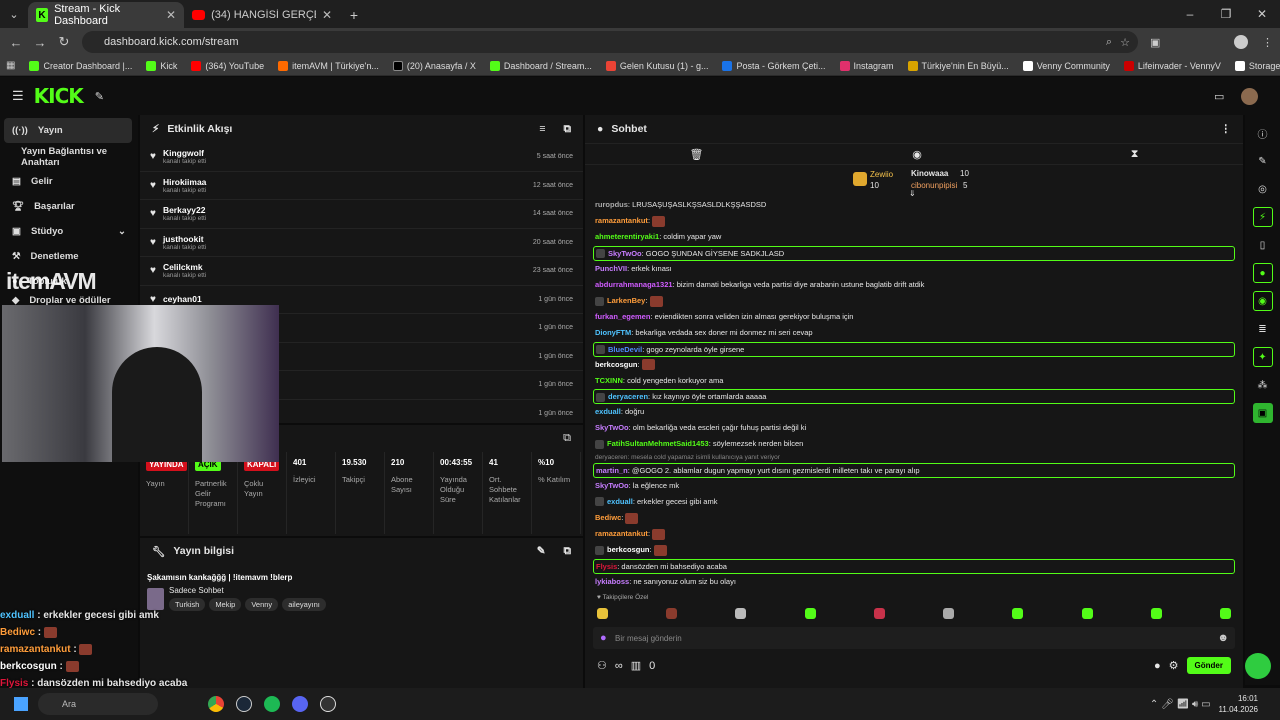 The width and height of the screenshot is (1280, 720). What do you see at coordinates (658, 443) in the screenshot?
I see `chat-username: FatihSultanMehmetSaid1453` at bounding box center [658, 443].